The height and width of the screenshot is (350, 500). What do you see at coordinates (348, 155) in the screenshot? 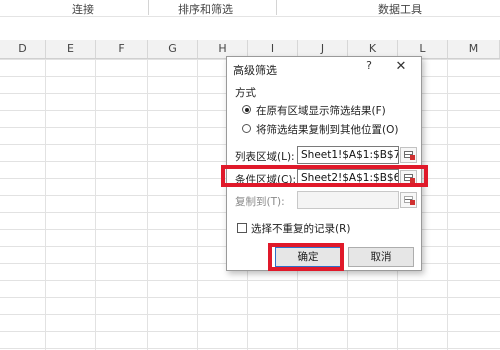
I see `list-range-input: Sheet1!$A$1:$B$7` at bounding box center [348, 155].